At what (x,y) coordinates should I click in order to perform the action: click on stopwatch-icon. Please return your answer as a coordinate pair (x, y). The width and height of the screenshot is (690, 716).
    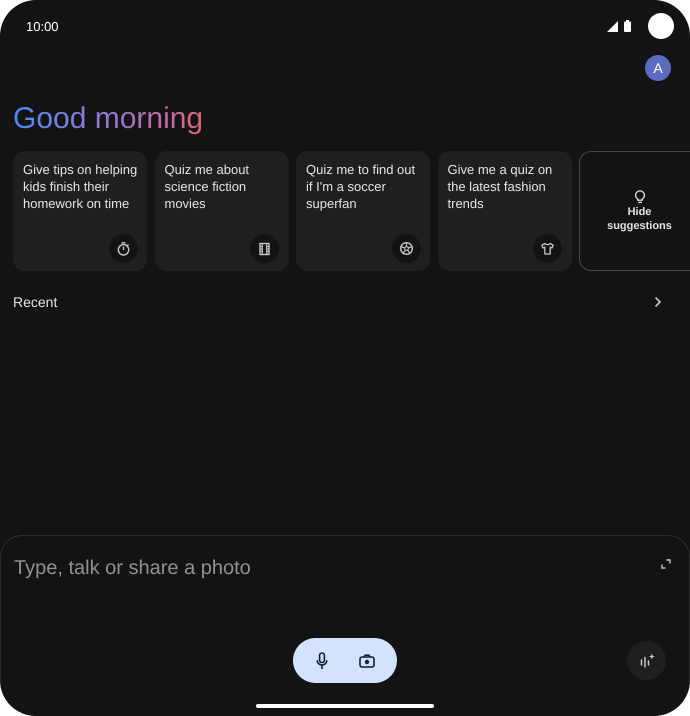
    Looking at the image, I should click on (123, 248).